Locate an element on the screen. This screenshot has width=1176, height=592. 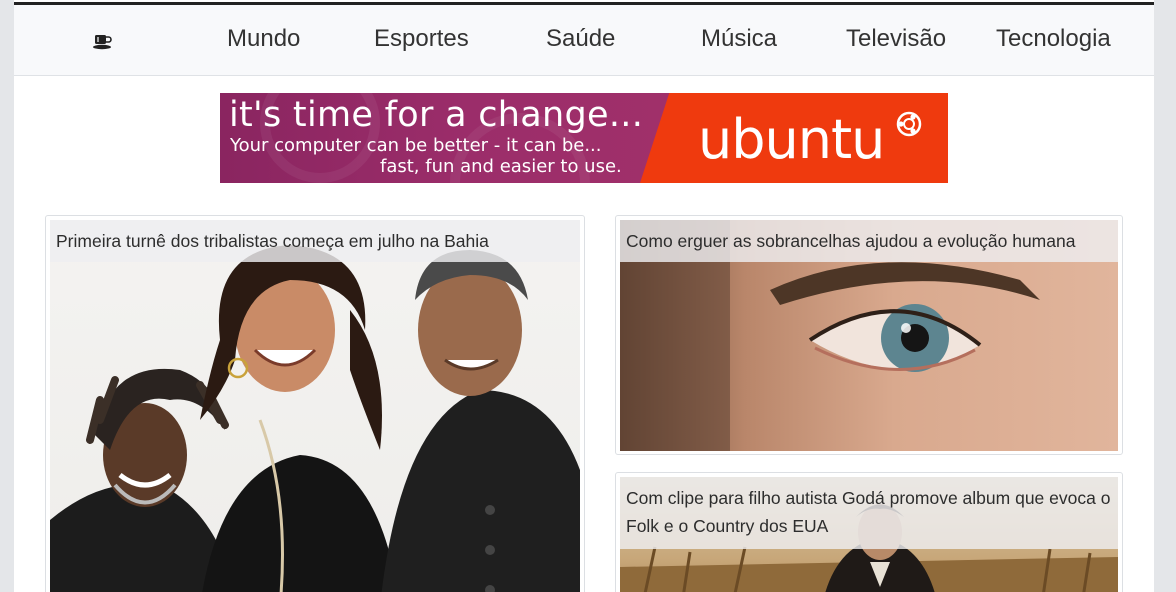
nav-item-mundo: Mundo is located at coordinates (263, 39).